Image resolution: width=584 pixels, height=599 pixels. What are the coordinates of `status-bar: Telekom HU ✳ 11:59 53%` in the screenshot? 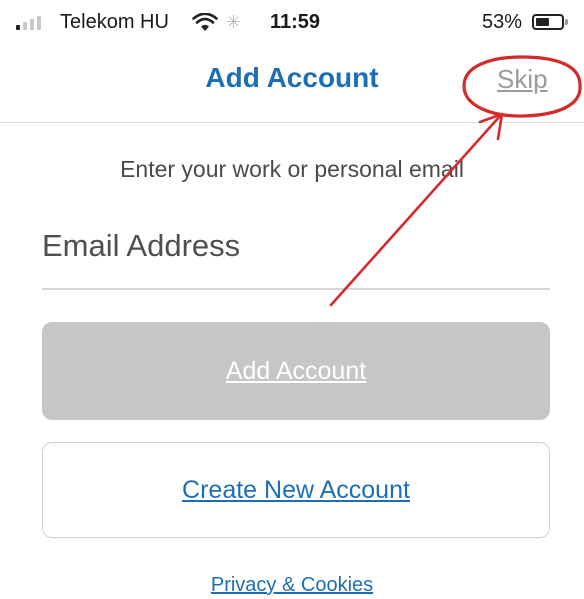 It's located at (292, 25).